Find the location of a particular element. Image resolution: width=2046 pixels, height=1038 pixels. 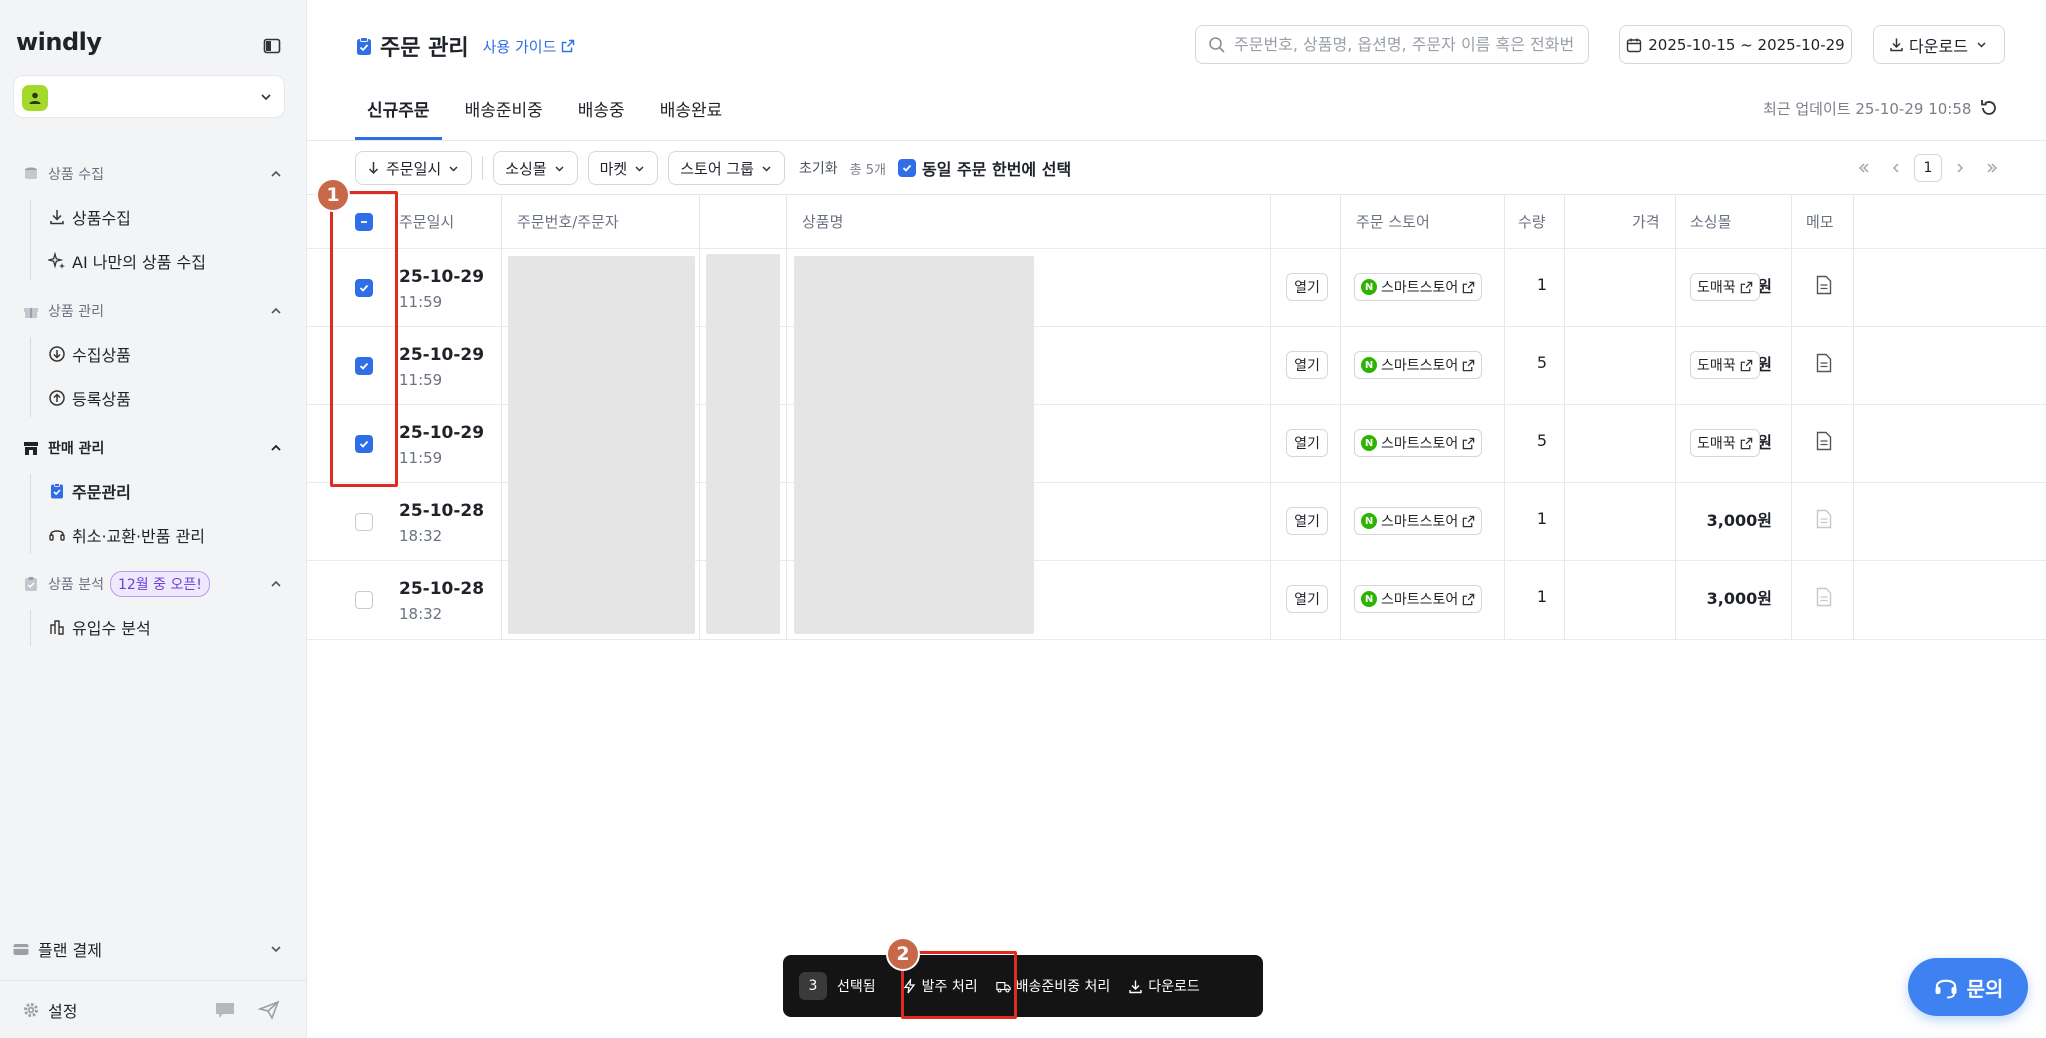

section-sales-manage: 판매 관리 is located at coordinates (153, 448).